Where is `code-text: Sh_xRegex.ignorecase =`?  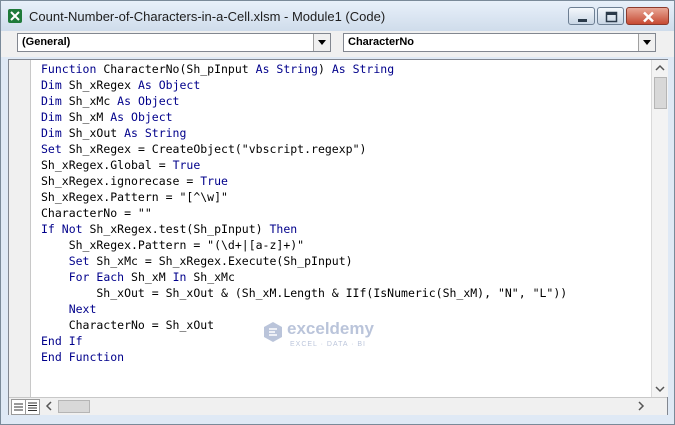
code-text: Sh_xRegex.ignorecase = is located at coordinates (121, 181).